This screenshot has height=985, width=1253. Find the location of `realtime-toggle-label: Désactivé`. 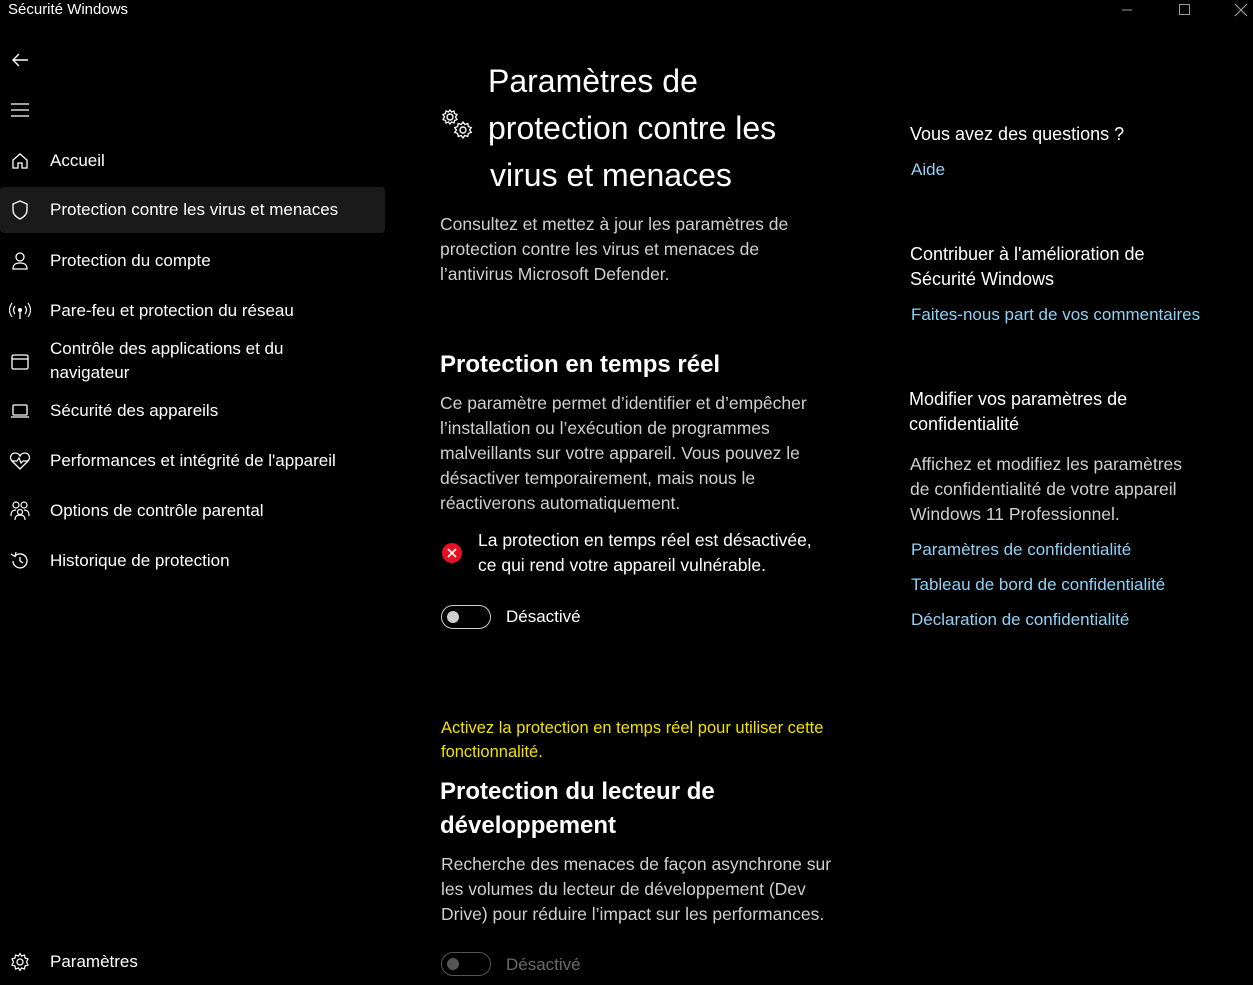

realtime-toggle-label: Désactivé is located at coordinates (543, 616).